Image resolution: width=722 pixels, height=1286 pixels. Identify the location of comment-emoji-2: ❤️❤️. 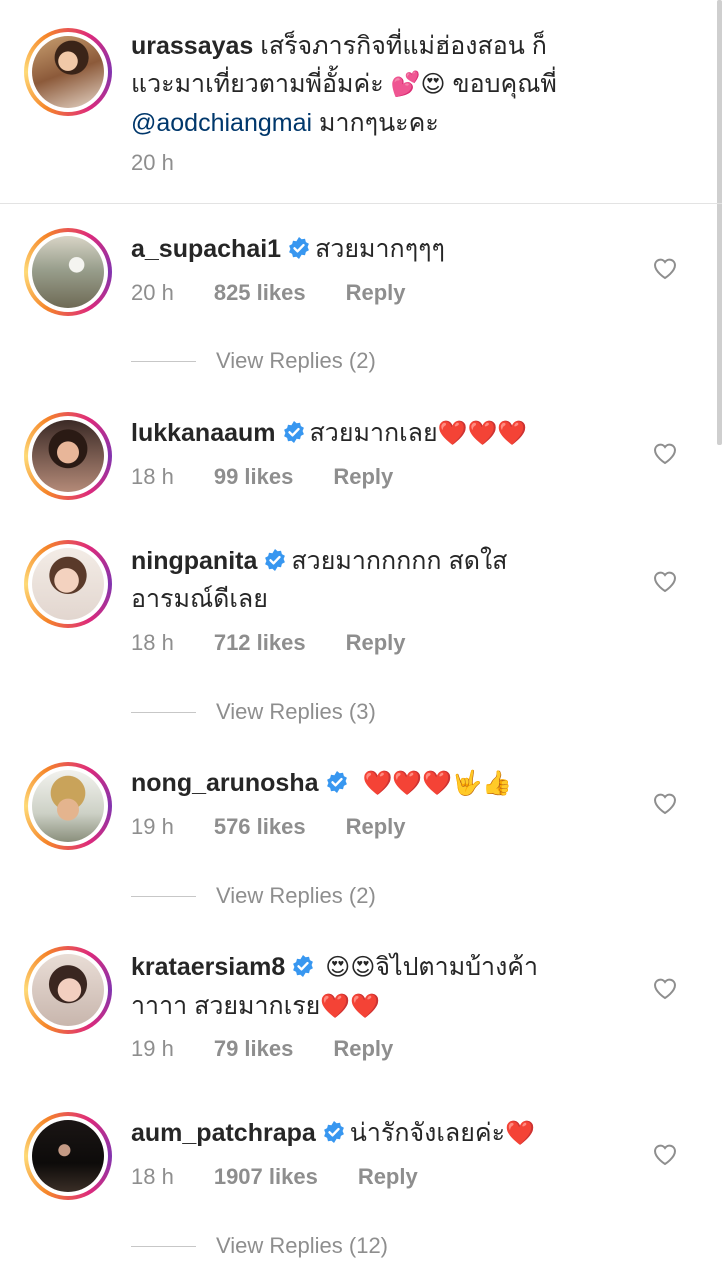
(350, 1006).